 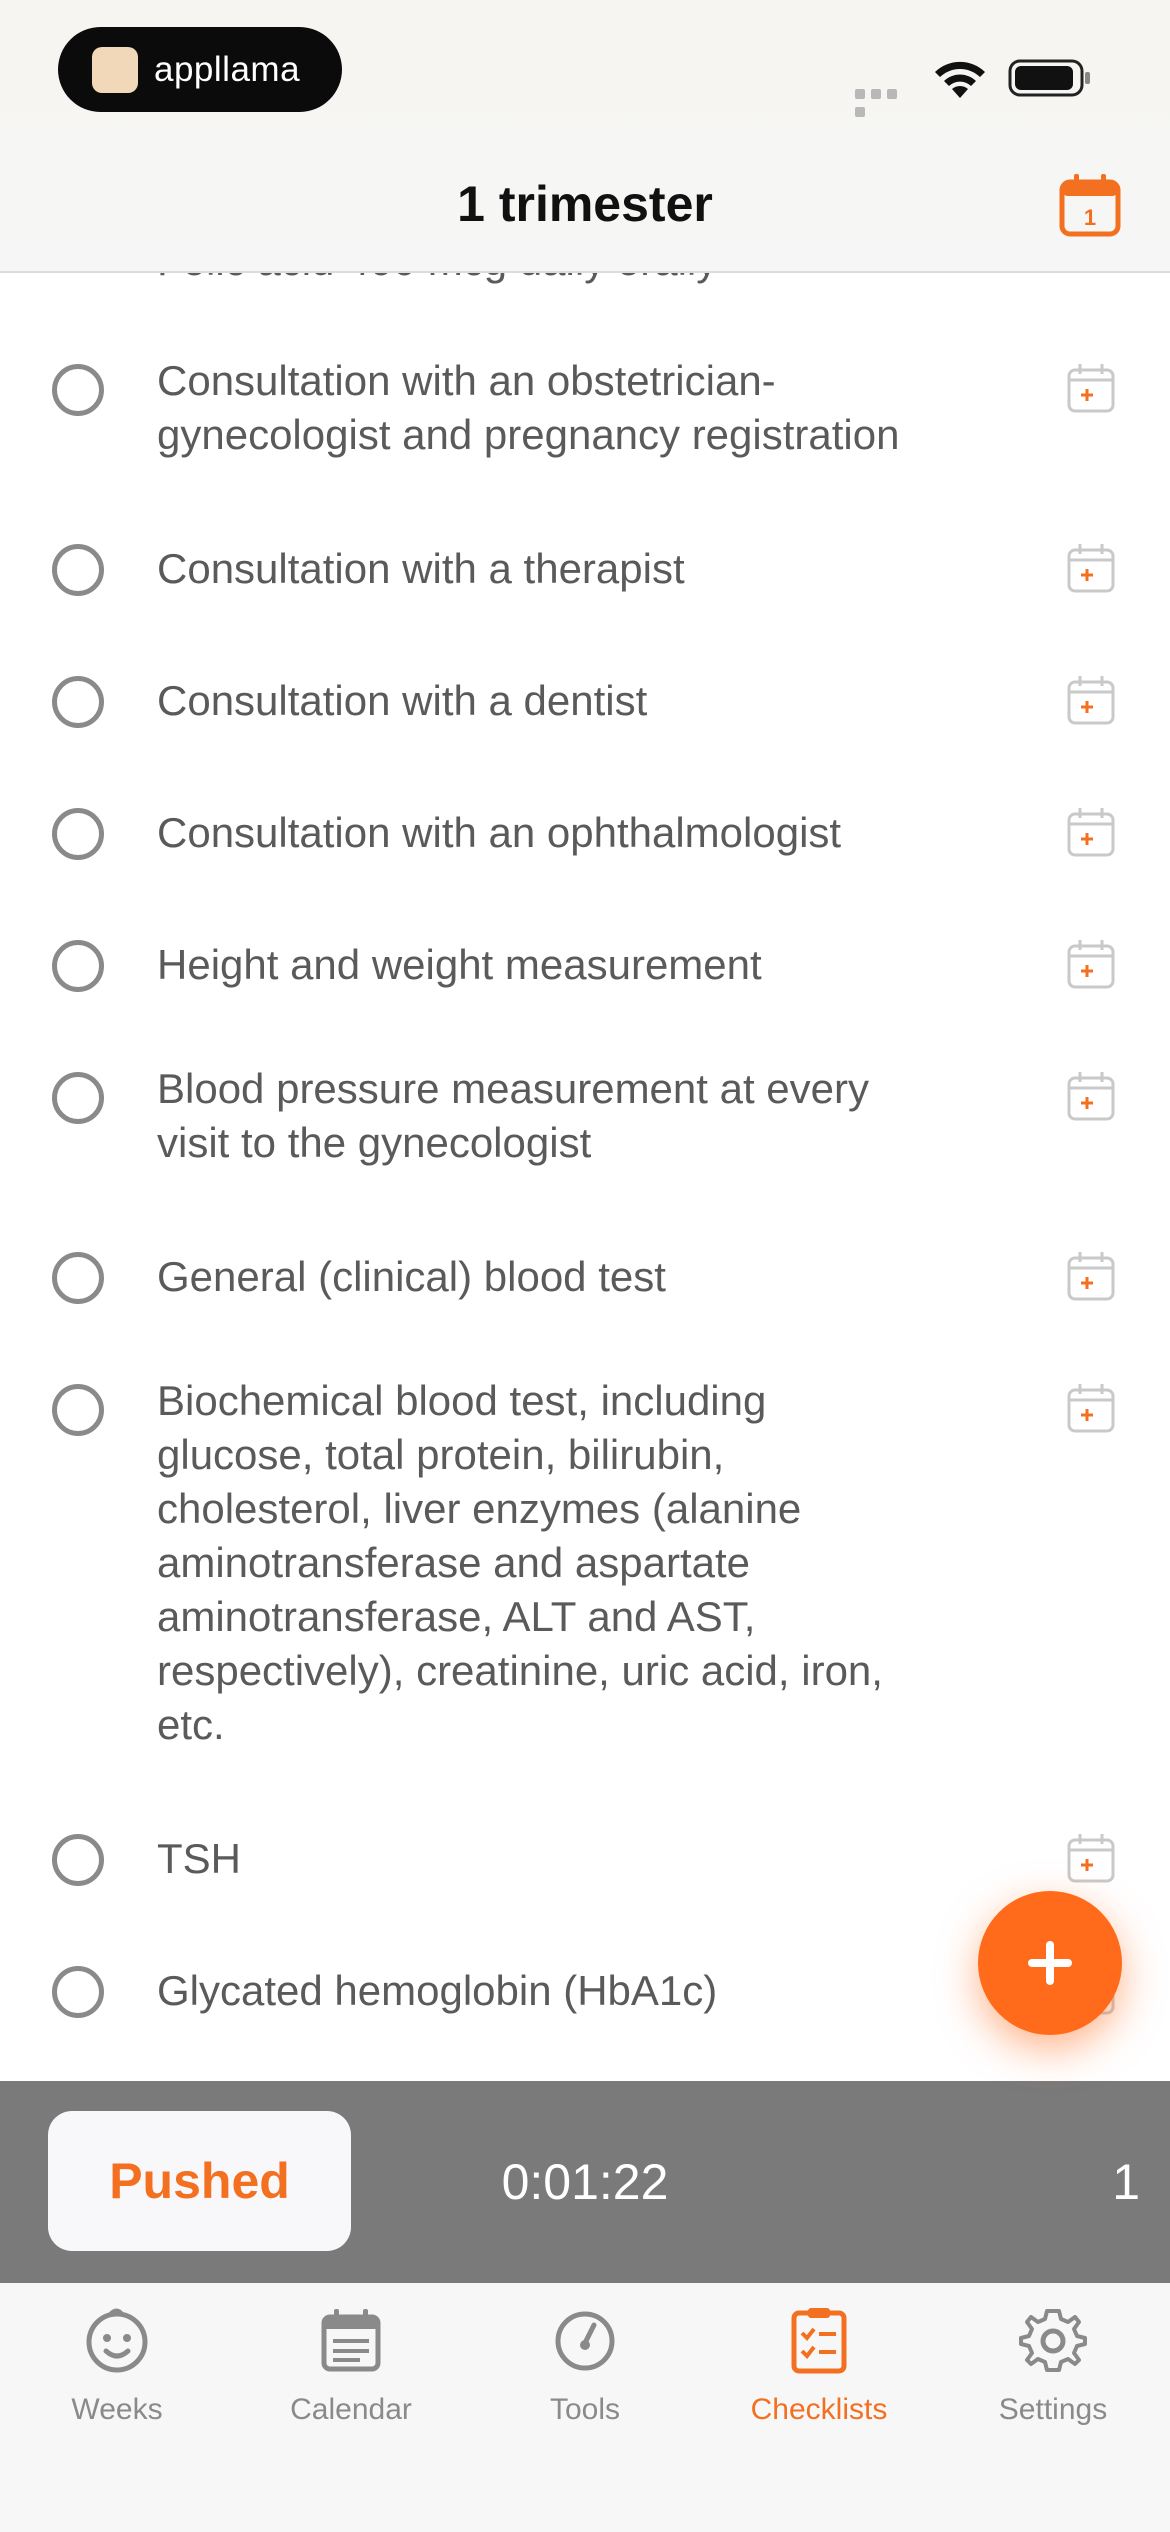 I want to click on item-label-line: visit to the gynecologist, so click(x=374, y=1142).